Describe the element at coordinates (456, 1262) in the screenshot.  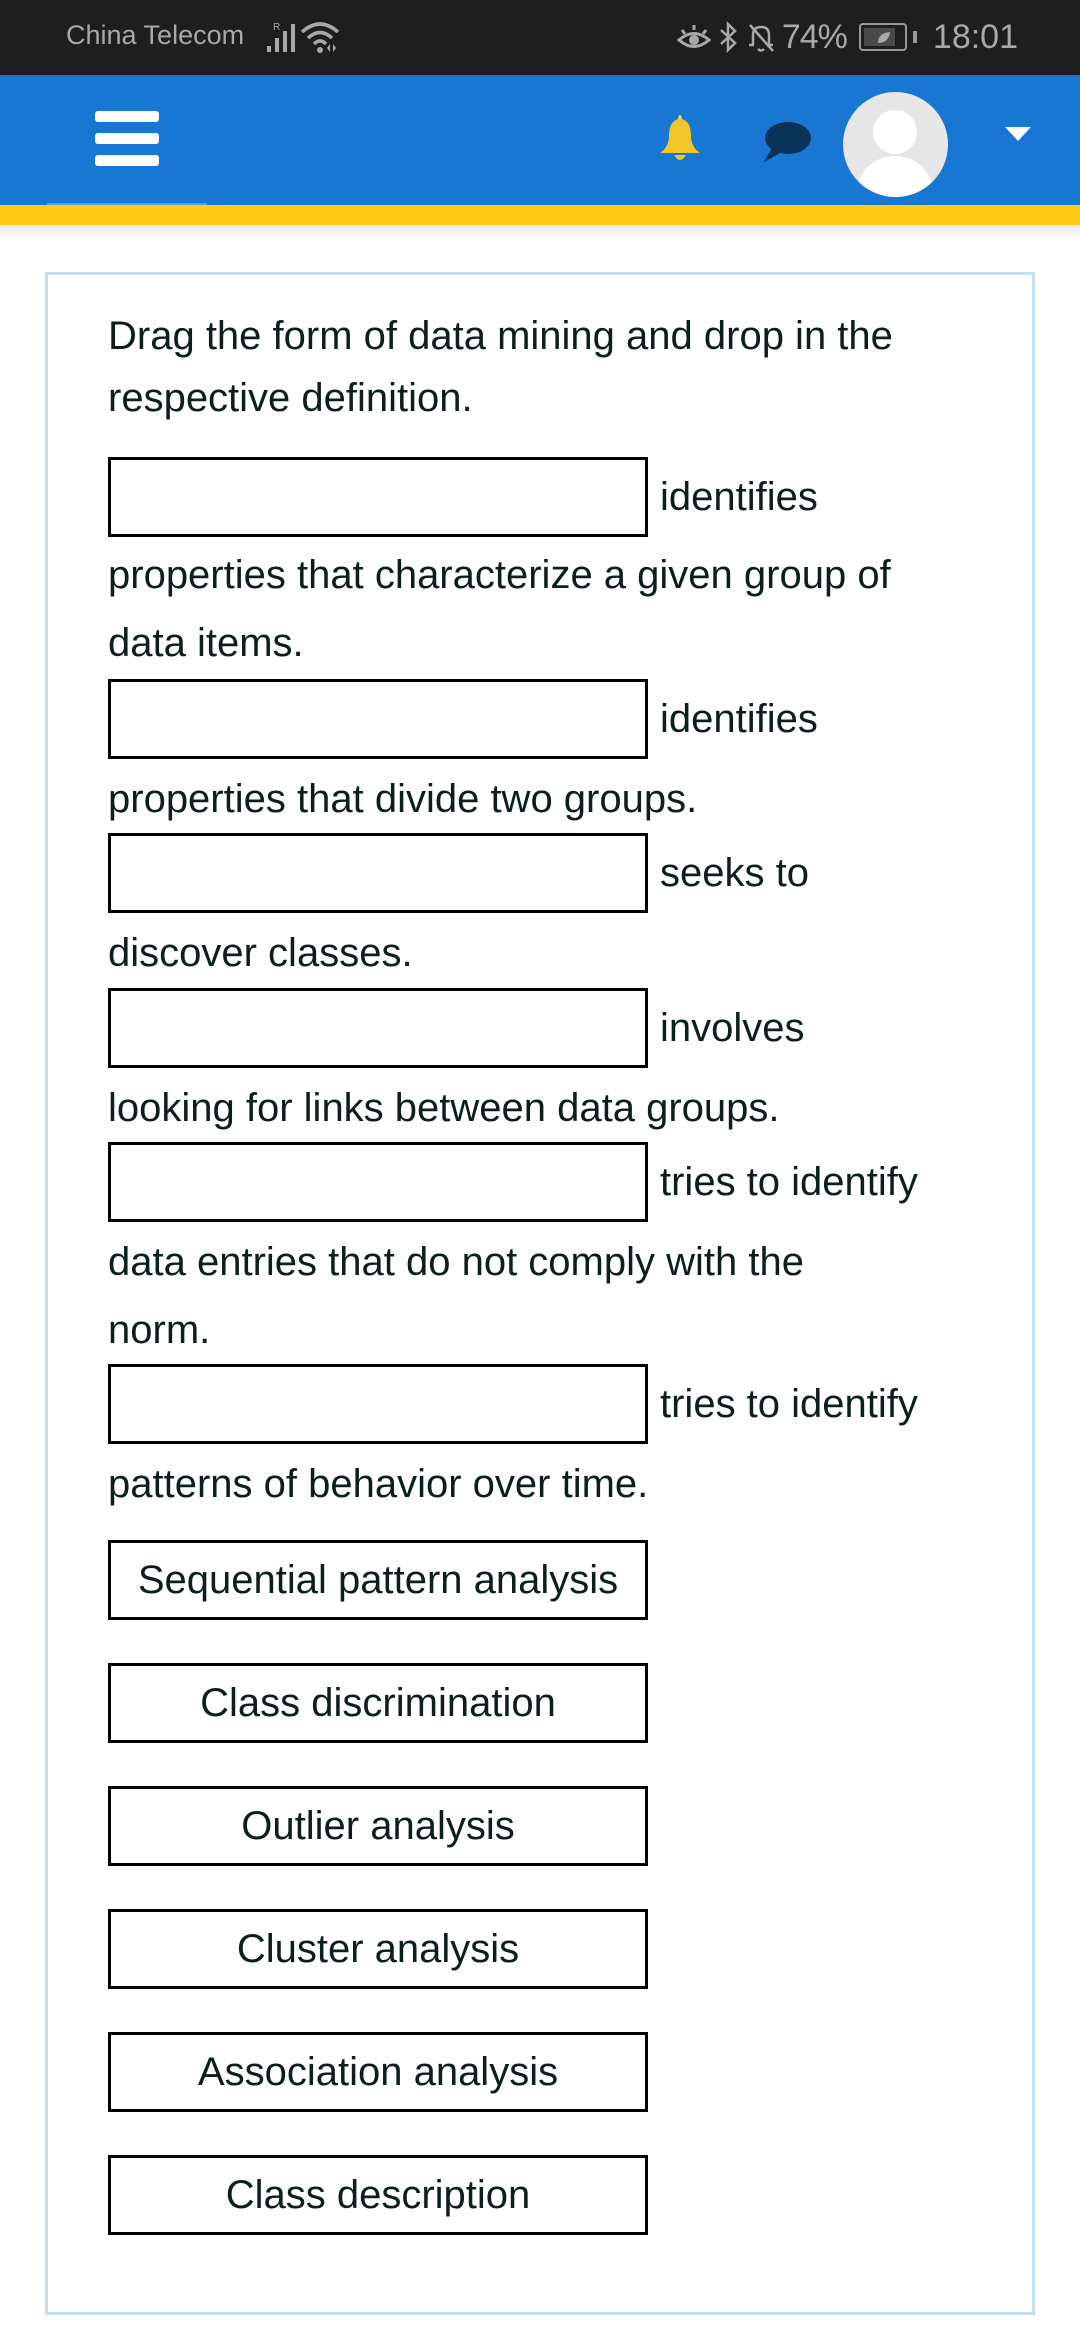
I see `definition-line: data entries that do not comply with the` at that location.